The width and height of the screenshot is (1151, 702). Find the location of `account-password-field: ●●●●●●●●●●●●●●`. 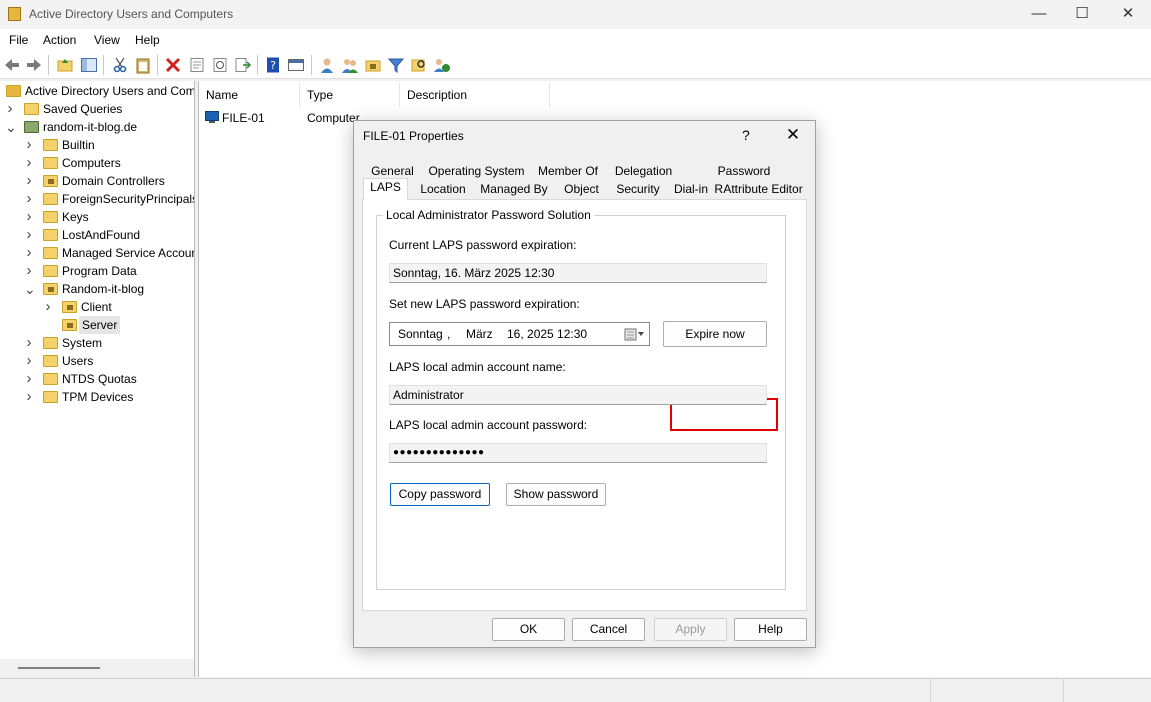

account-password-field: ●●●●●●●●●●●●●● is located at coordinates (578, 453).